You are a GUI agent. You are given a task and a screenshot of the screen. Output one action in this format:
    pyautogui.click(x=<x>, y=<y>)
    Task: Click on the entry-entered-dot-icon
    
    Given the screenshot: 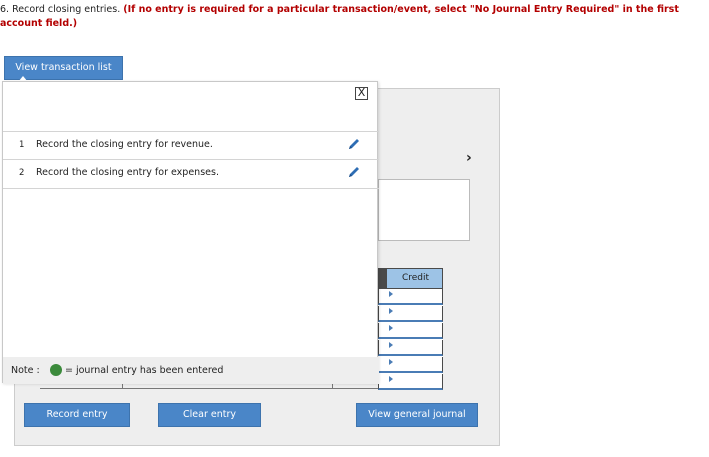 What is the action you would take?
    pyautogui.click(x=56, y=370)
    